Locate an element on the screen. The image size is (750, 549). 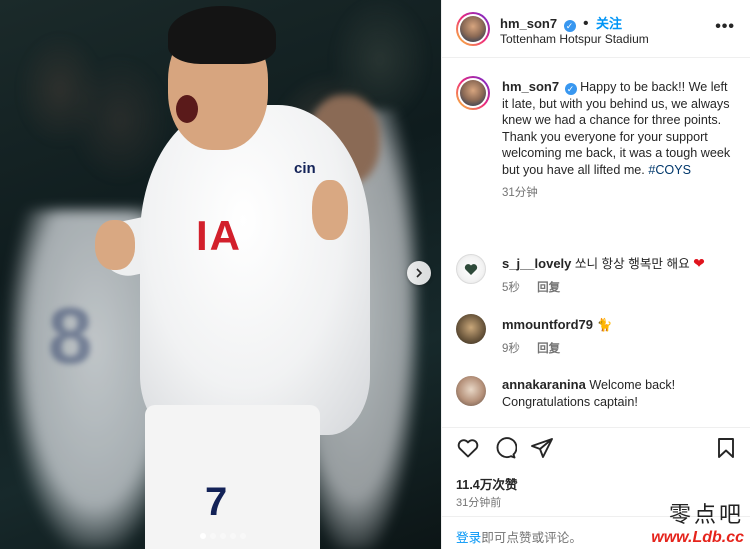
post-time: 31分钟前 is located at coordinates (479, 503).